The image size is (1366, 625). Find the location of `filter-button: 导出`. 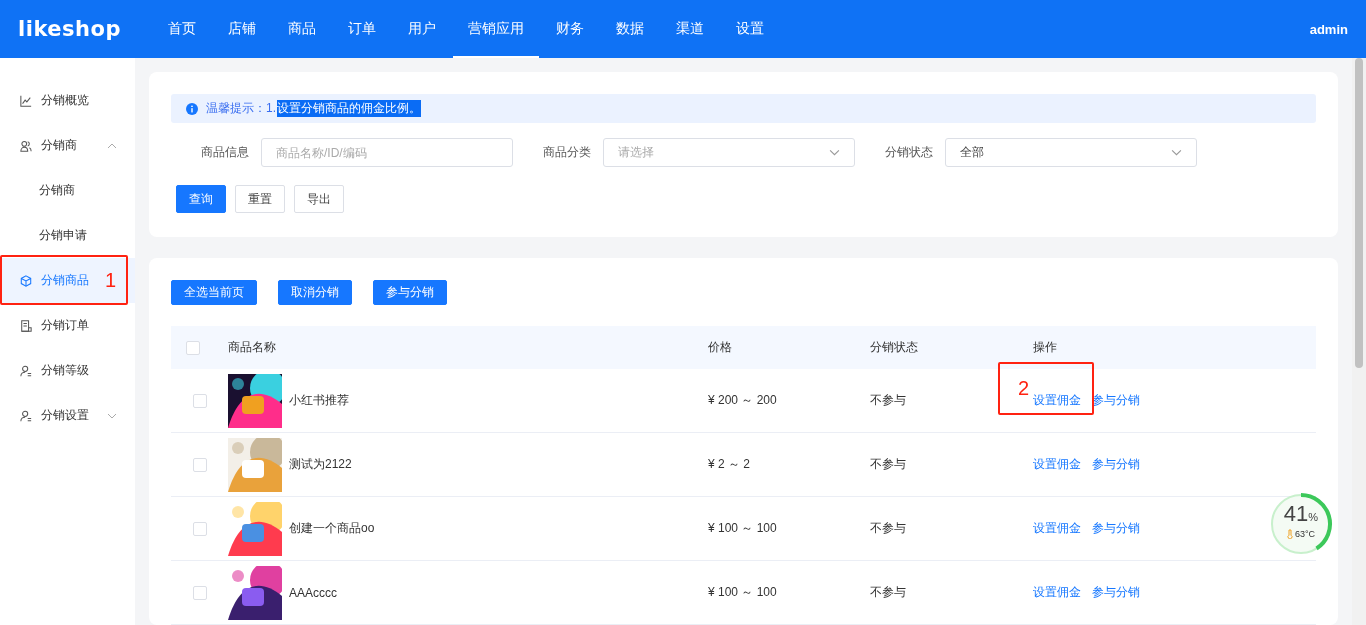

filter-button: 导出 is located at coordinates (319, 199).